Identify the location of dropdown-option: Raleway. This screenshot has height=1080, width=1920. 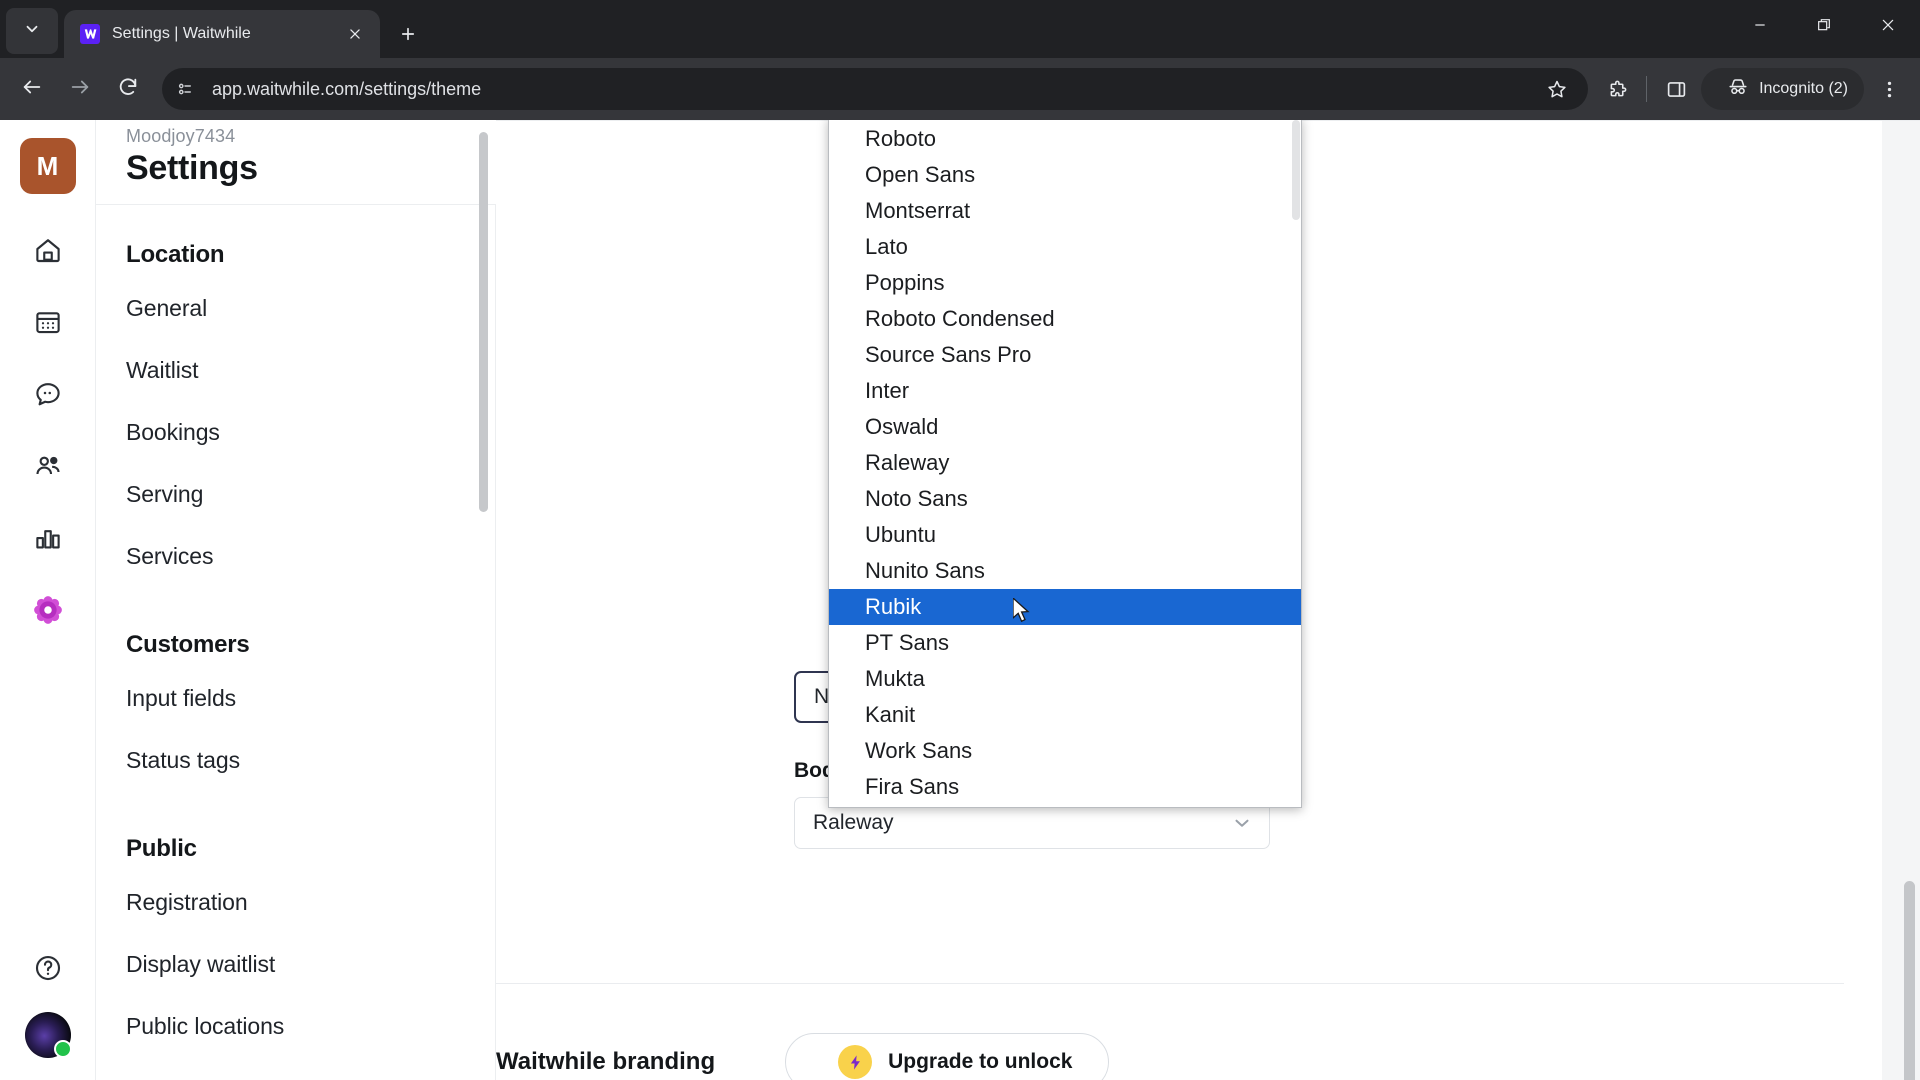
(1065, 463).